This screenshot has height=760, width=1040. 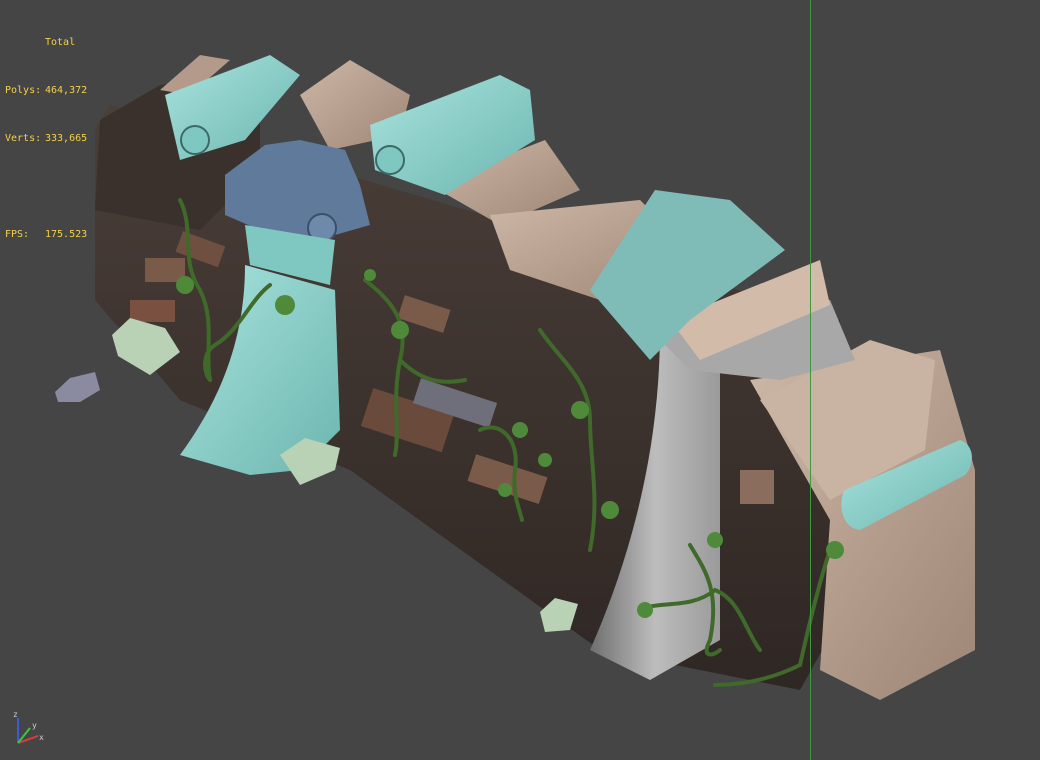 What do you see at coordinates (23, 138) in the screenshot?
I see `verts-label: Verts:` at bounding box center [23, 138].